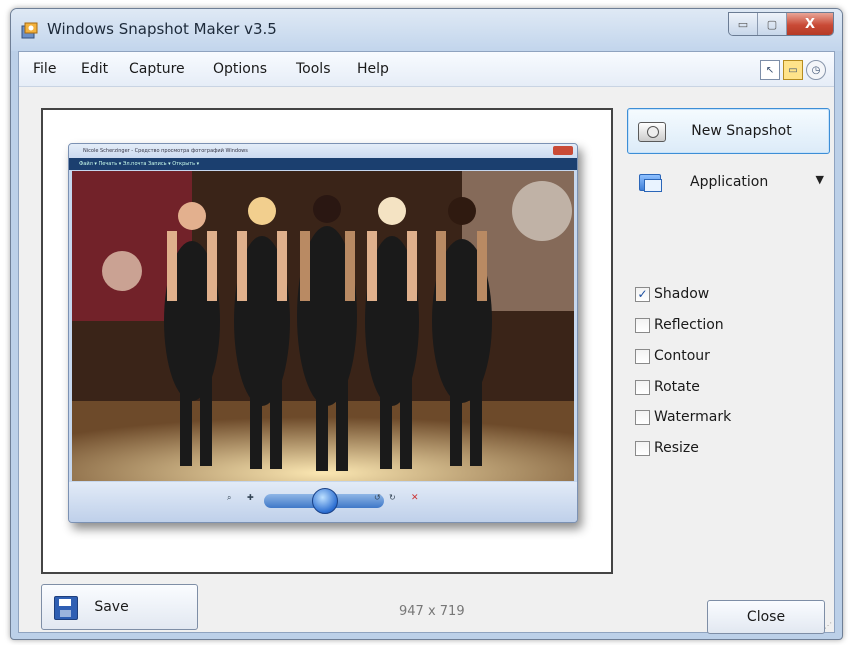 This screenshot has height=645, width=851. What do you see at coordinates (772, 24) in the screenshot?
I see `maximize-button: ▢` at bounding box center [772, 24].